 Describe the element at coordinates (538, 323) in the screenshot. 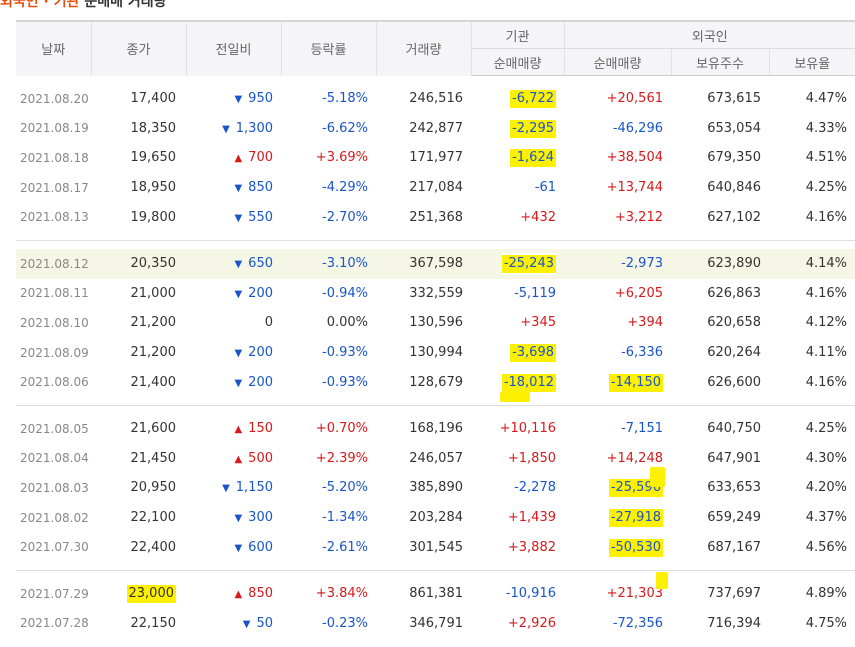

I see `cell-inst-net: +345` at that location.